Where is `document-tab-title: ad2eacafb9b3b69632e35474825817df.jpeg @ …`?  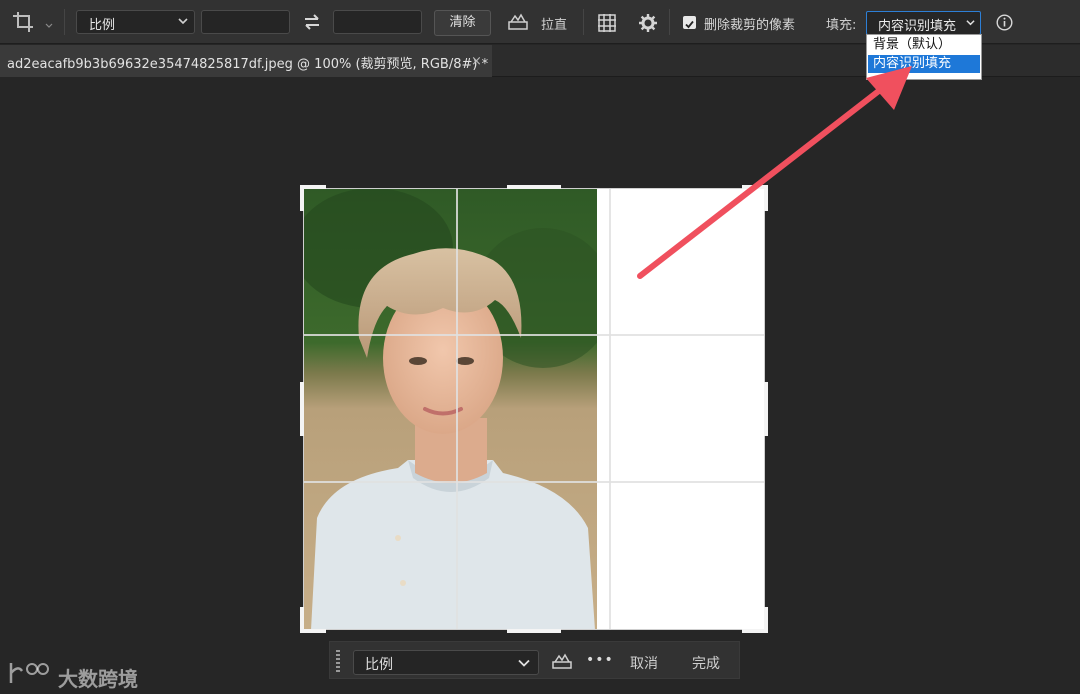 document-tab-title: ad2eacafb9b3b69632e35474825817df.jpeg @ … is located at coordinates (248, 64).